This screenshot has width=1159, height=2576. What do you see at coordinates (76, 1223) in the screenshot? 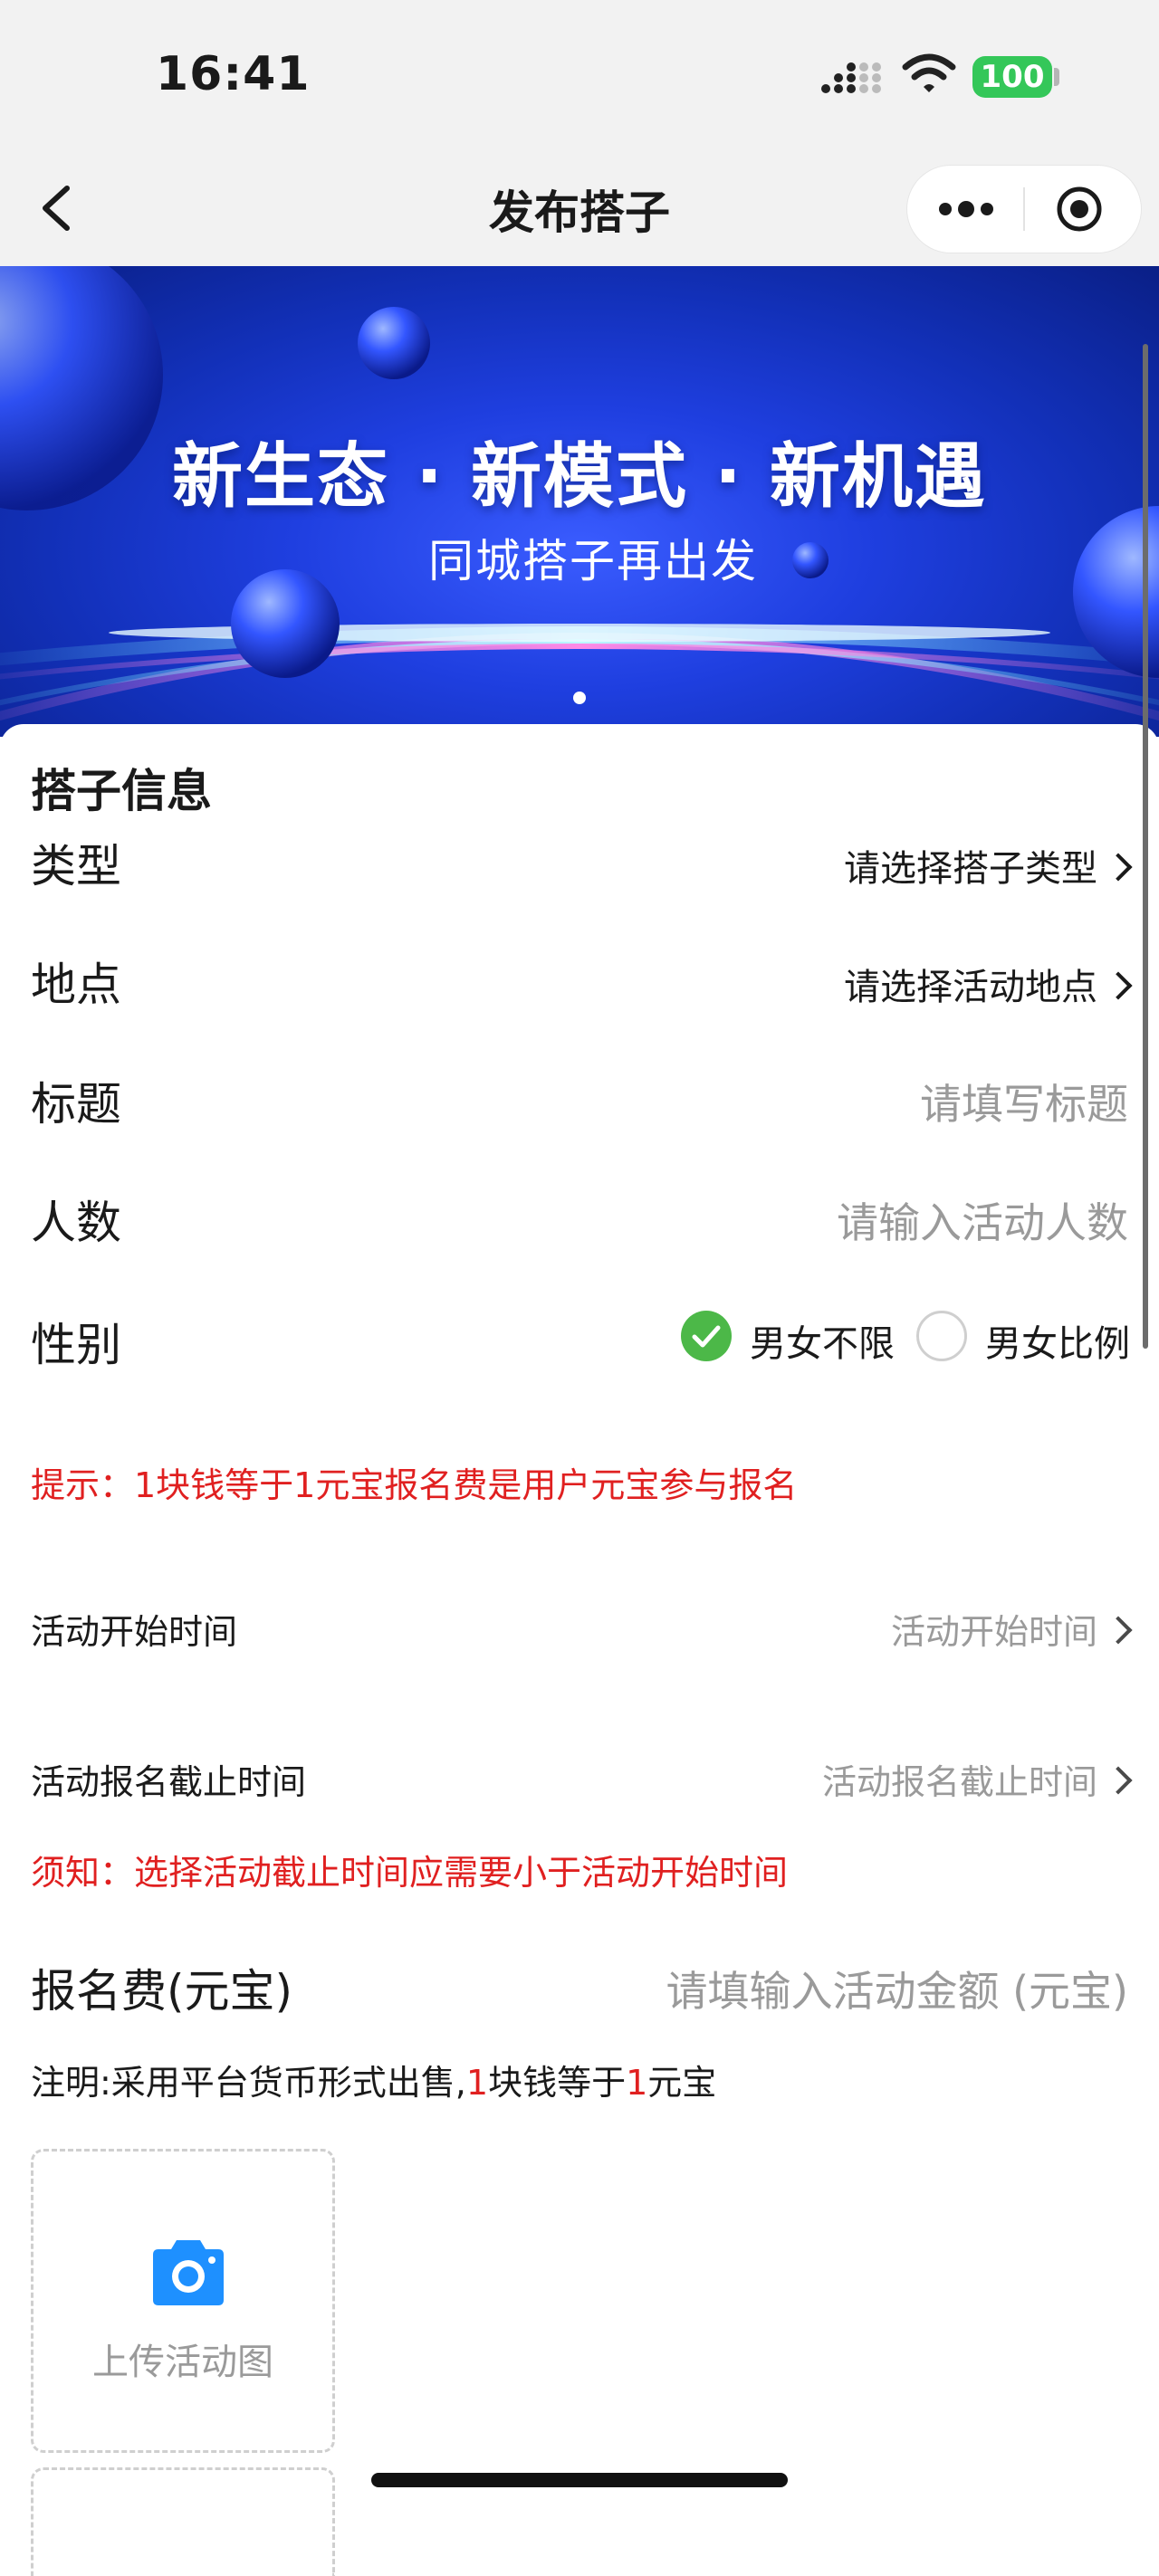
I see `people-label: 人数` at bounding box center [76, 1223].